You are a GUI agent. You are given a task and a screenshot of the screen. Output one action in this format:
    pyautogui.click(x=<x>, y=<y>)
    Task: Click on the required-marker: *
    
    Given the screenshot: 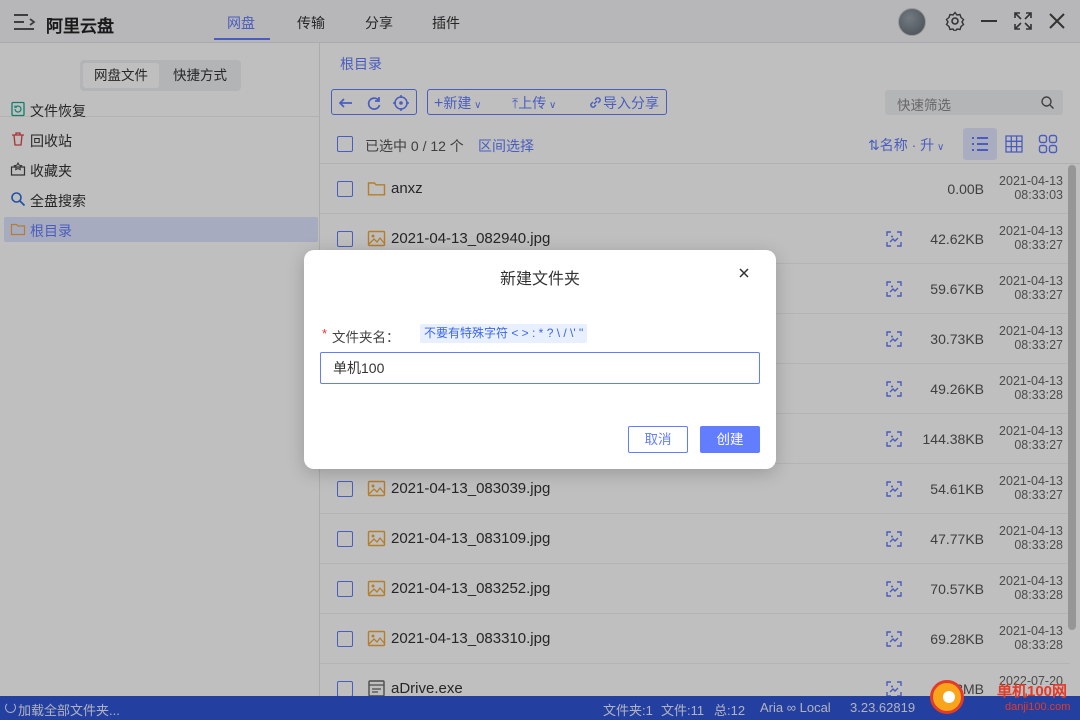 What is the action you would take?
    pyautogui.click(x=325, y=333)
    